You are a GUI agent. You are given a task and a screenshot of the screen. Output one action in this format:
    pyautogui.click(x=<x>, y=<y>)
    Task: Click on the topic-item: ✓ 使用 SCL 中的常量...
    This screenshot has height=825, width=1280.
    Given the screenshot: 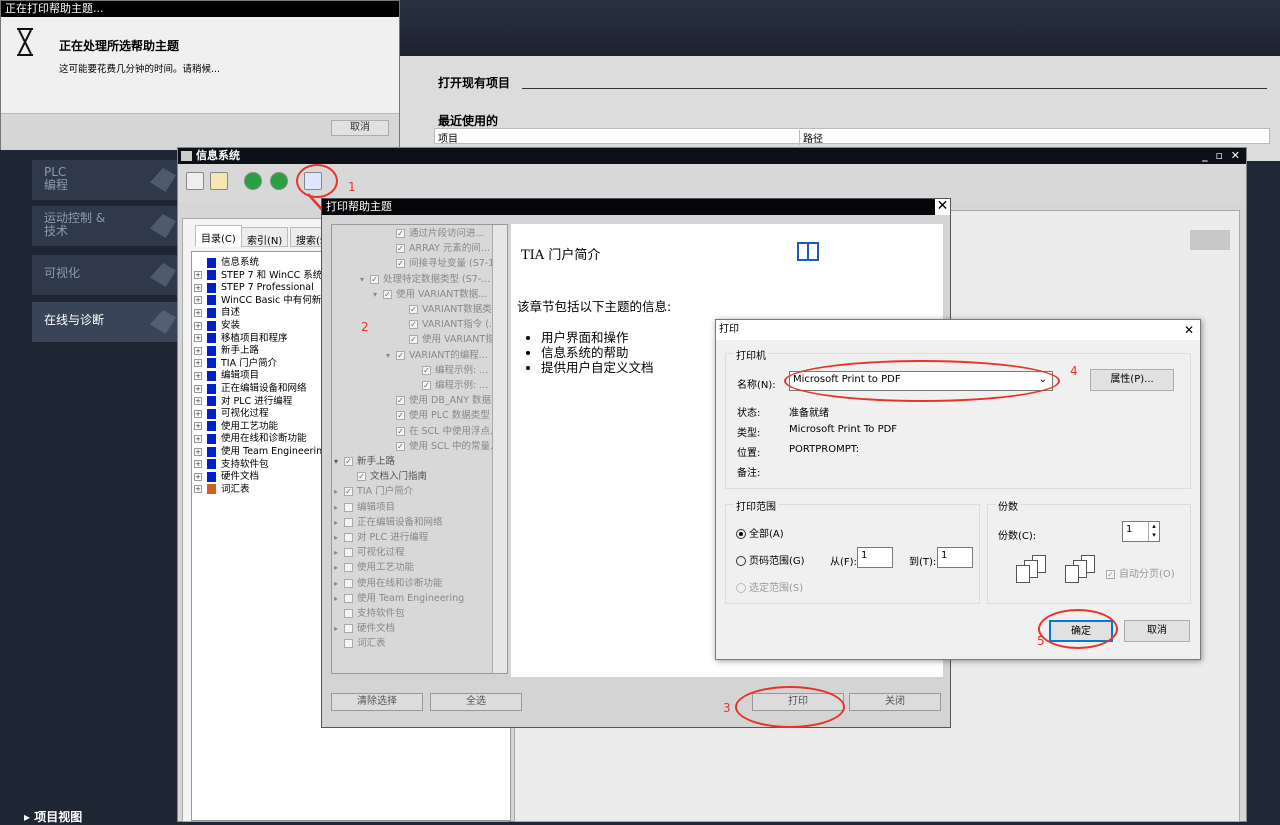 What is the action you would take?
    pyautogui.click(x=442, y=446)
    